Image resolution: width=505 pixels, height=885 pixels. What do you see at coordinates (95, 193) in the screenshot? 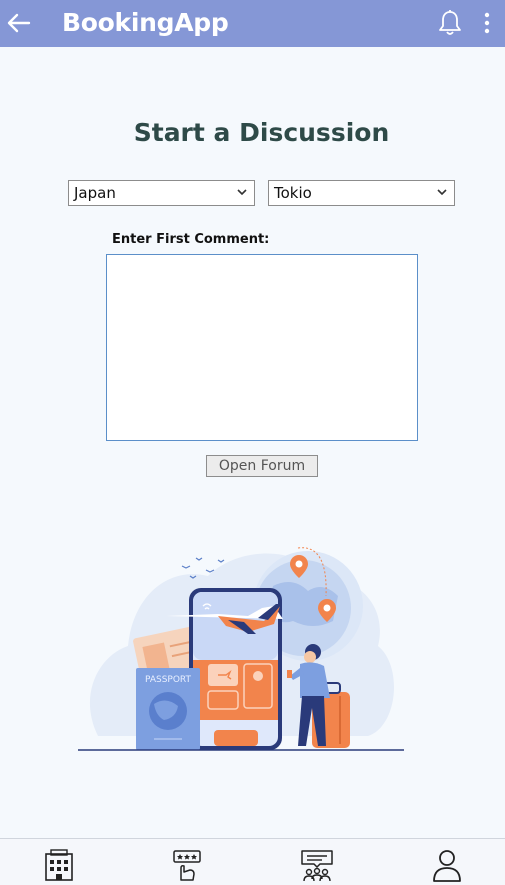
I see `country-select-value: Japan` at bounding box center [95, 193].